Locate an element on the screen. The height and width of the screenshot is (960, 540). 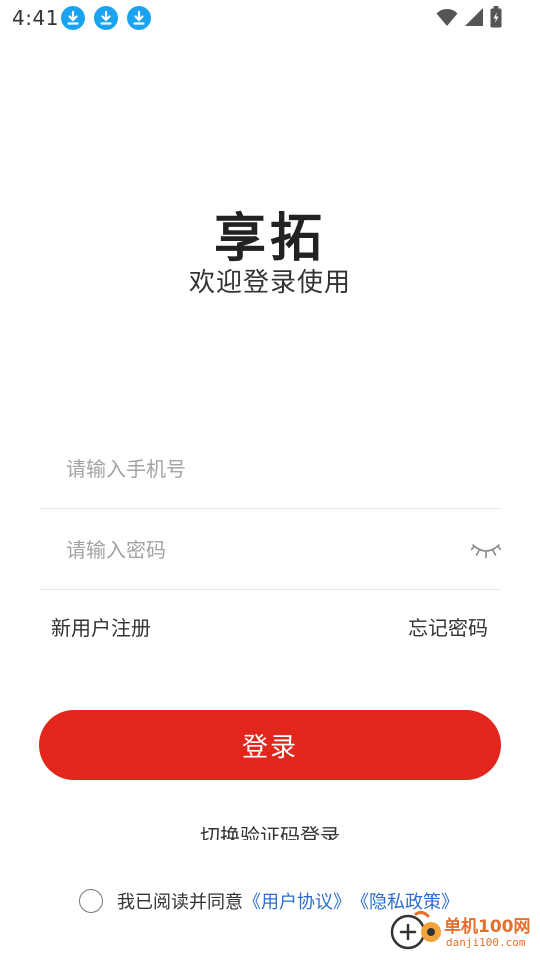
user-agreement-link: 《用户协议》 is located at coordinates (297, 901).